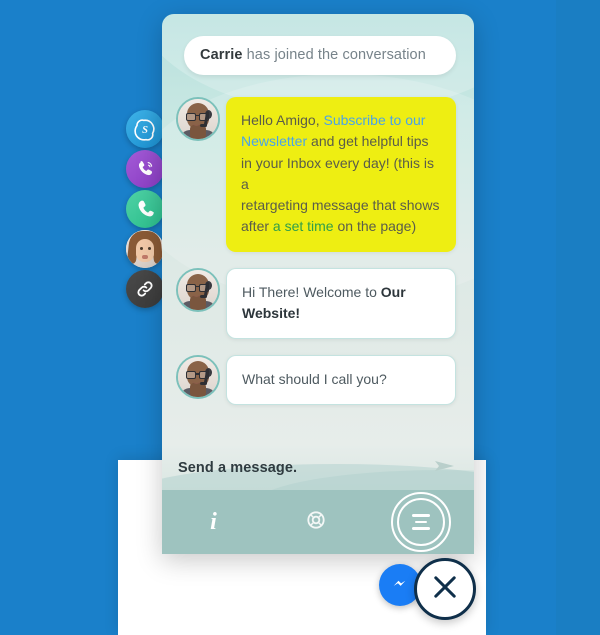 The image size is (600, 635). I want to click on send-arrow-icon, so click(445, 468).